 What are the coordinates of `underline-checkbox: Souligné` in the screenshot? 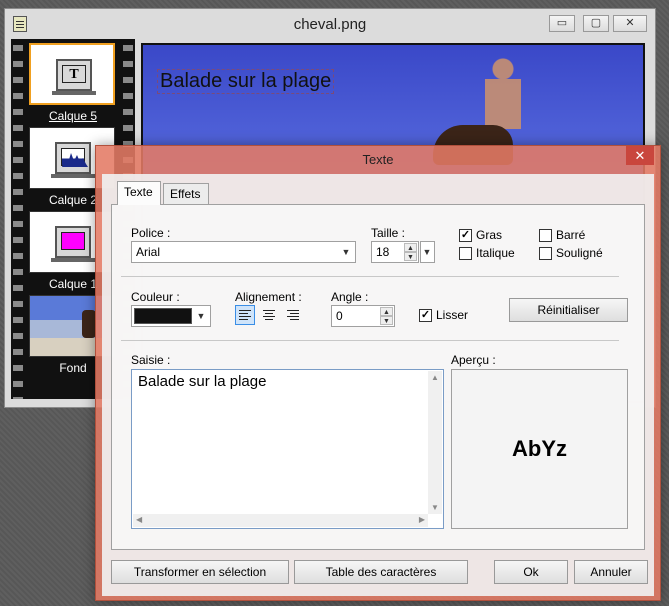 It's located at (571, 253).